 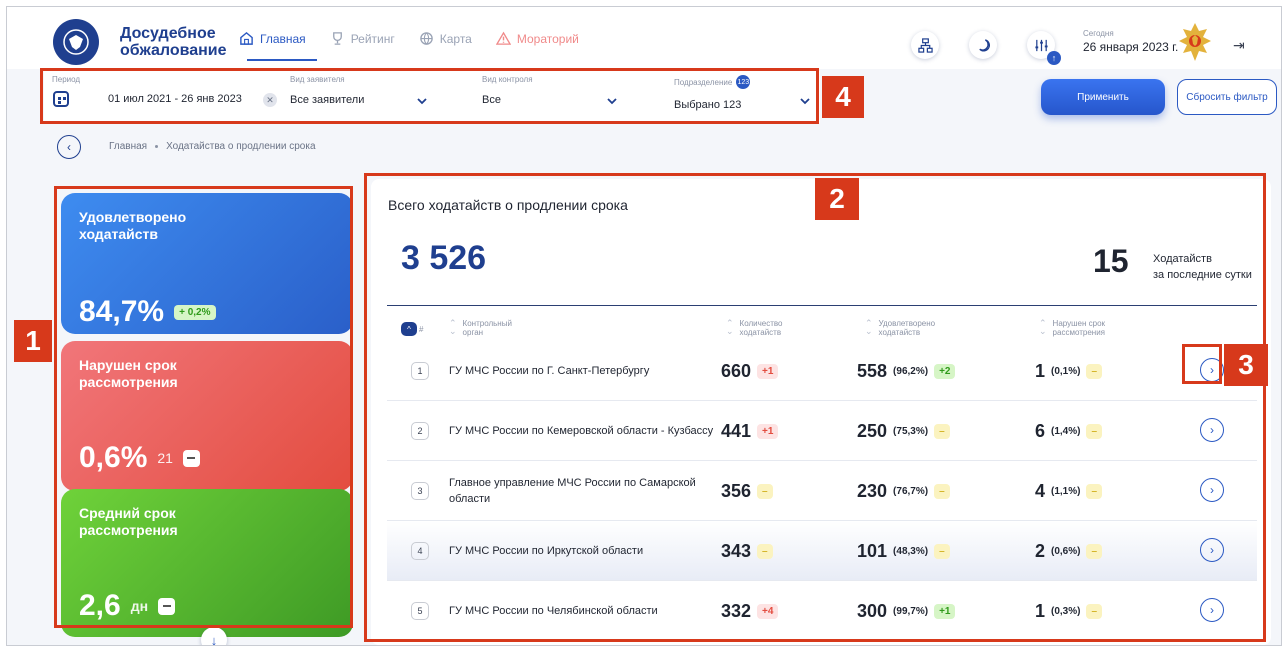 What do you see at coordinates (282, 60) in the screenshot?
I see `active-tab-indicator` at bounding box center [282, 60].